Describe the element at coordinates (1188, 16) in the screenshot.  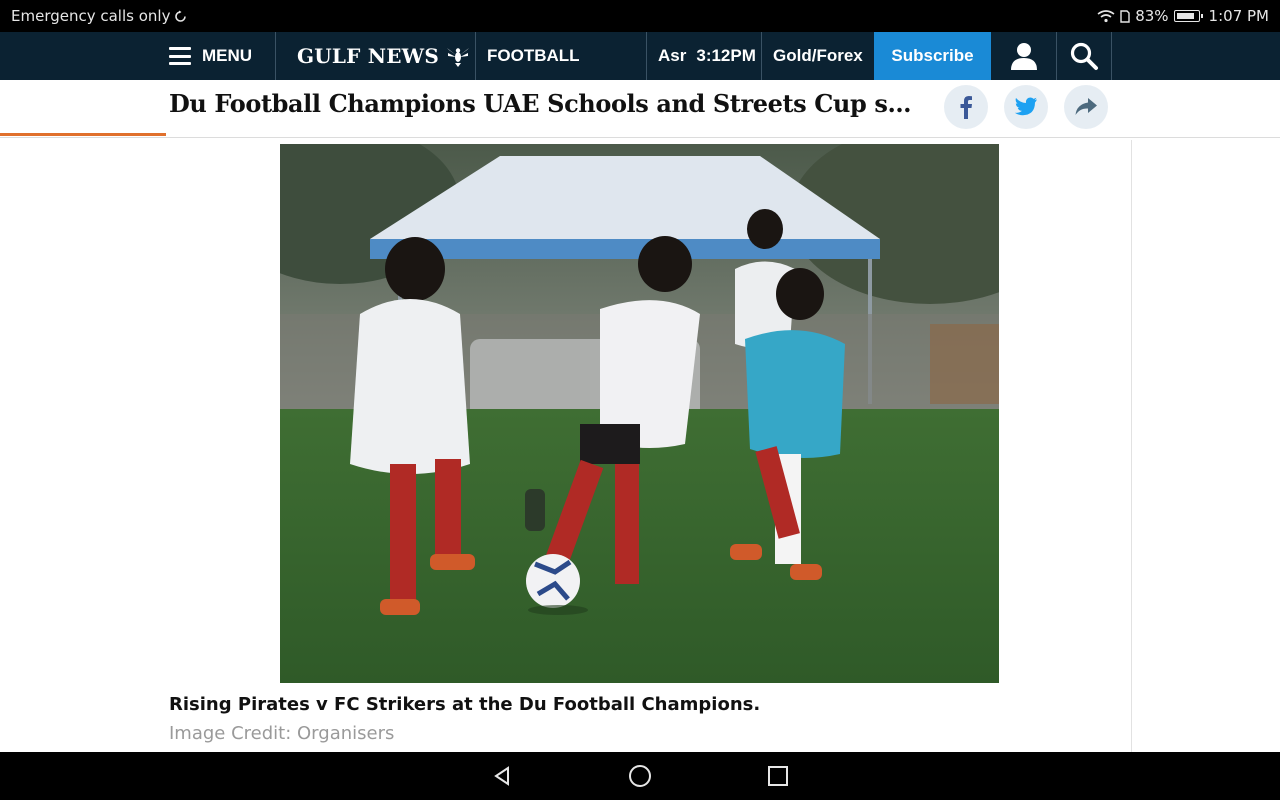
I see `battery-icon` at that location.